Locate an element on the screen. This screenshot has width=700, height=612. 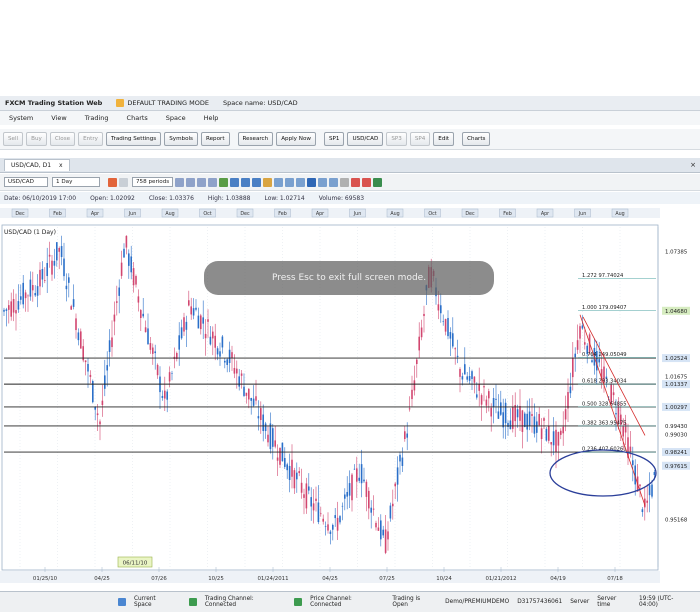
price-label: 1.07385 is located at coordinates (676, 252).